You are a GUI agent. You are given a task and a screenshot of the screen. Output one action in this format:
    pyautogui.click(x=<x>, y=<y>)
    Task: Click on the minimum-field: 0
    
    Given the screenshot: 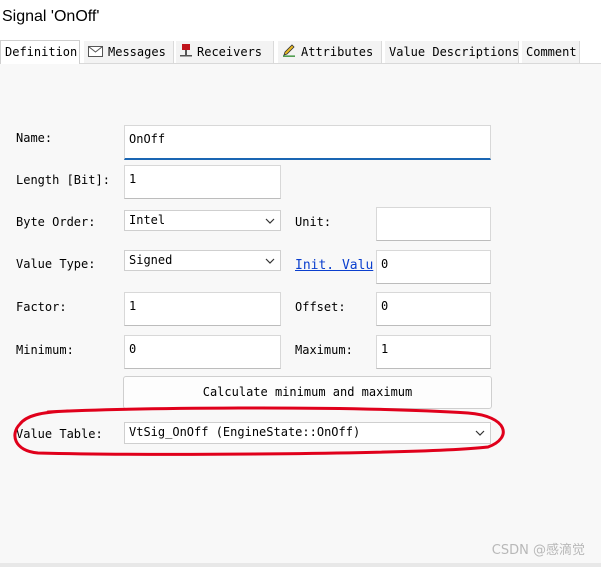 What is the action you would take?
    pyautogui.click(x=202, y=352)
    